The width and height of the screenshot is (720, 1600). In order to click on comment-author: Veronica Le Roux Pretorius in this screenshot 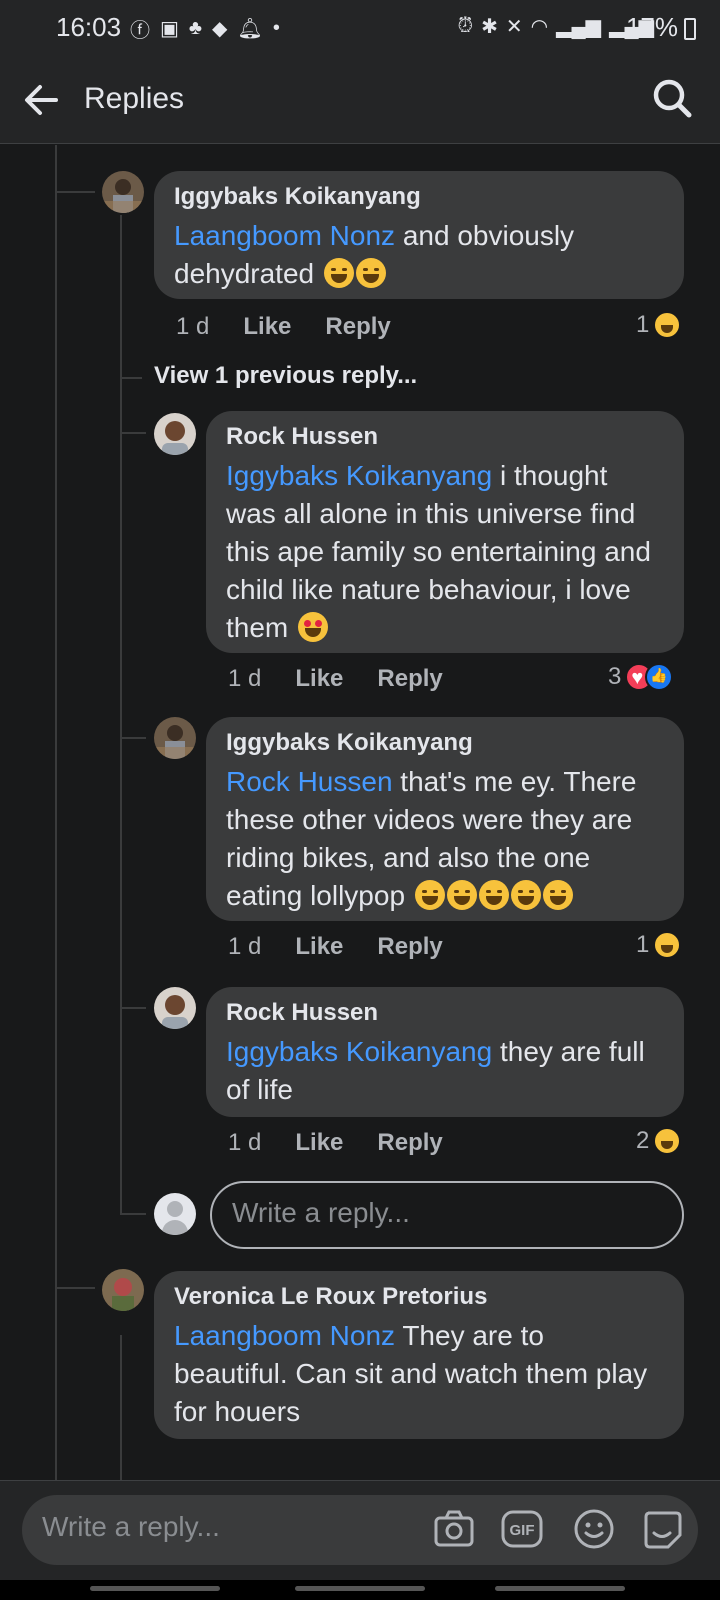, I will do `click(419, 1297)`.